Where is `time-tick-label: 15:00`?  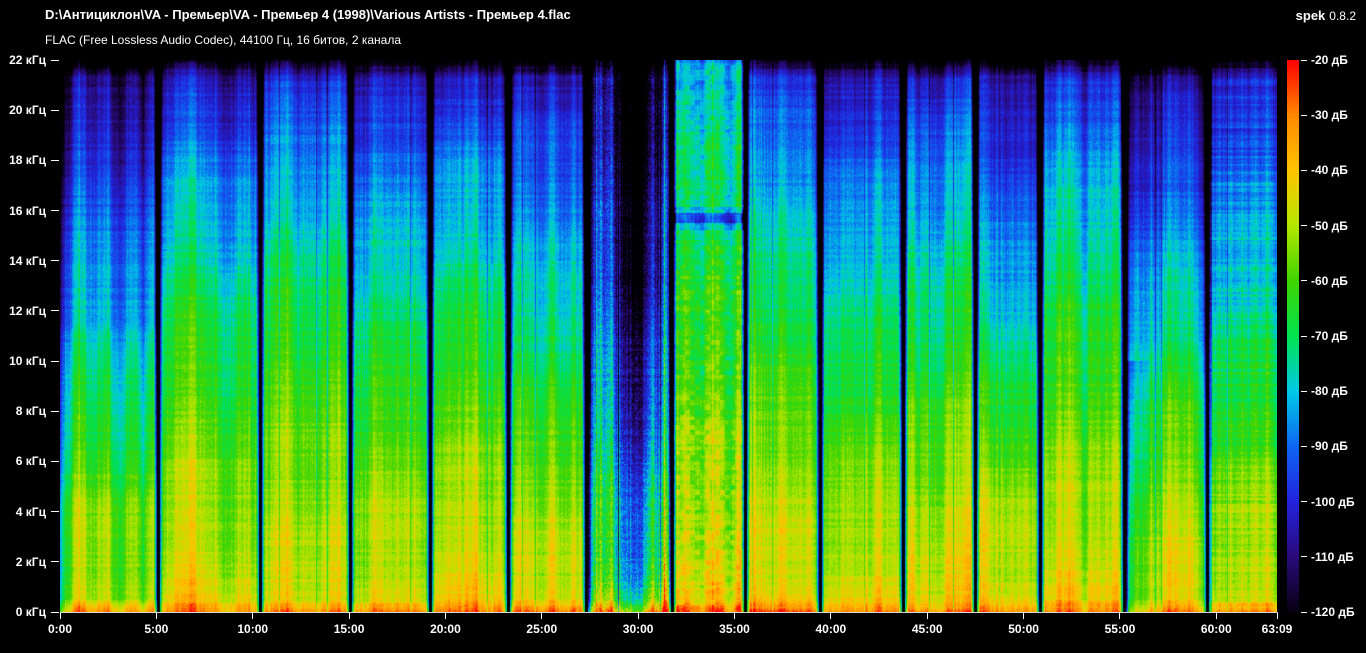
time-tick-label: 15:00 is located at coordinates (349, 629).